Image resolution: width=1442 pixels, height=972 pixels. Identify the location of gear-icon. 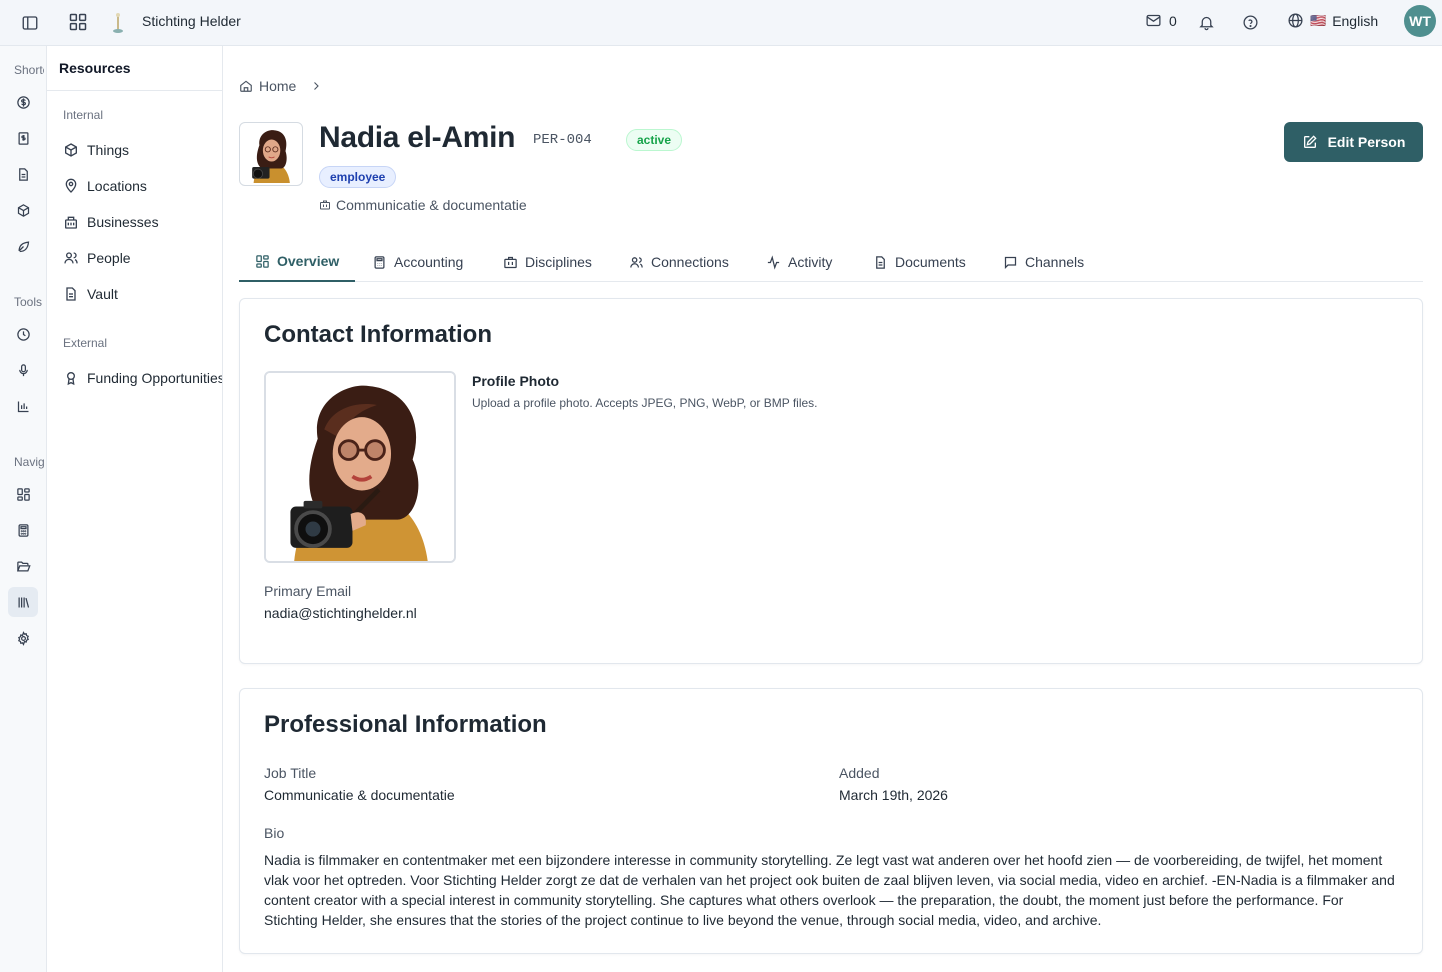
(23, 638).